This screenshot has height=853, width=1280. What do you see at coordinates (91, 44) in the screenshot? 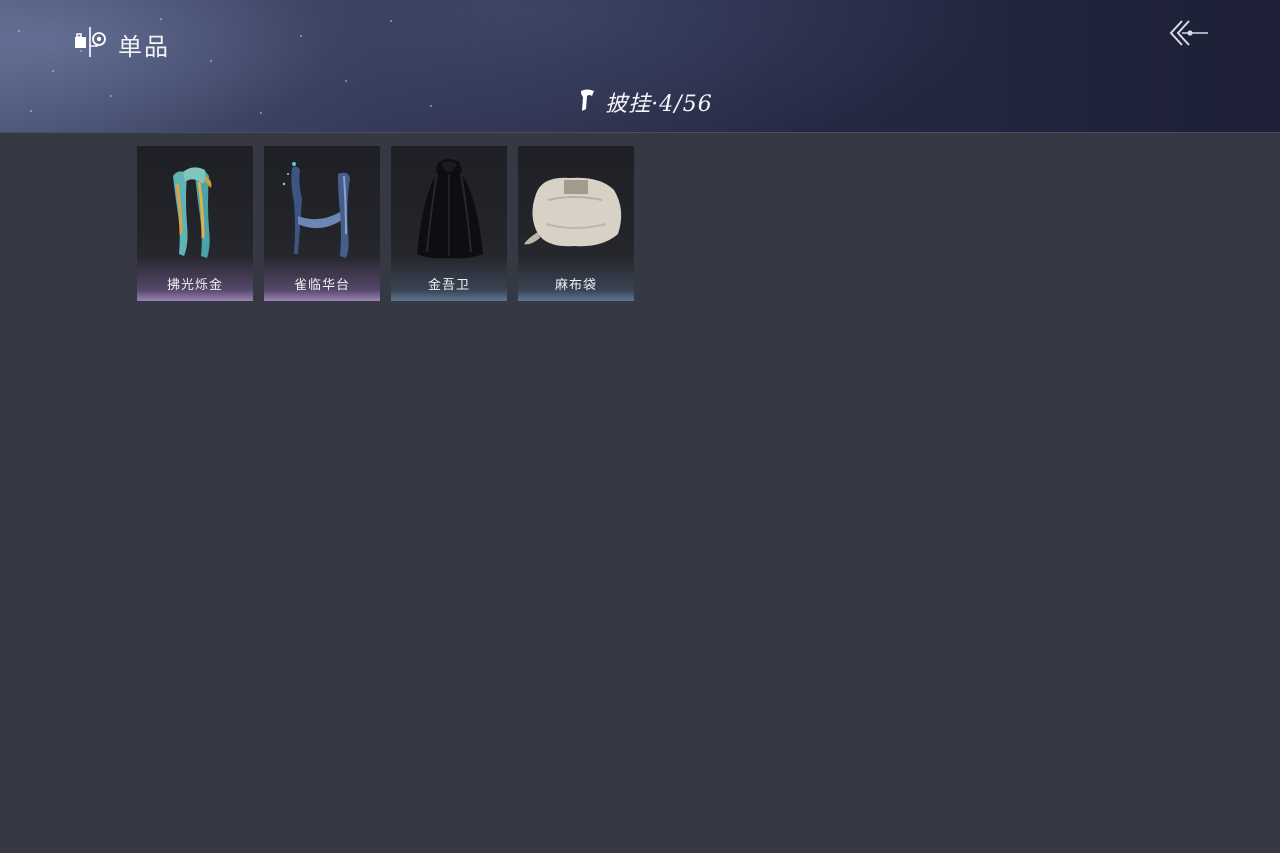
I see `wardrobe-icon` at bounding box center [91, 44].